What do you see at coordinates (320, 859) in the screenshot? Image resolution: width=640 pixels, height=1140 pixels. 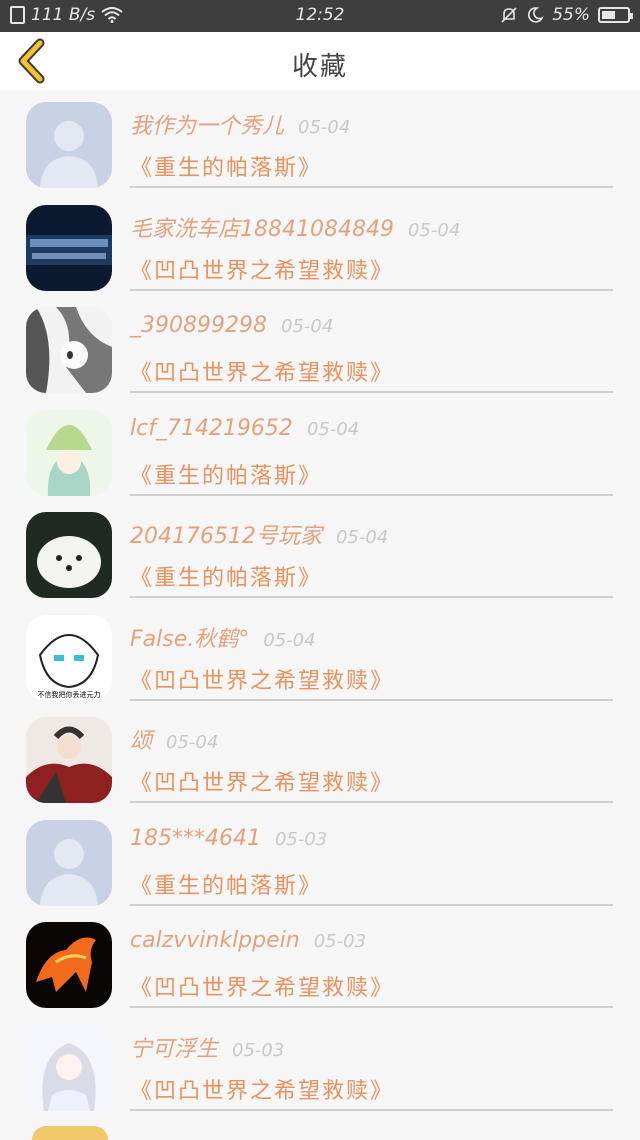 I see `list-item: 185***4641 05-03 《重生的帕落斯》` at bounding box center [320, 859].